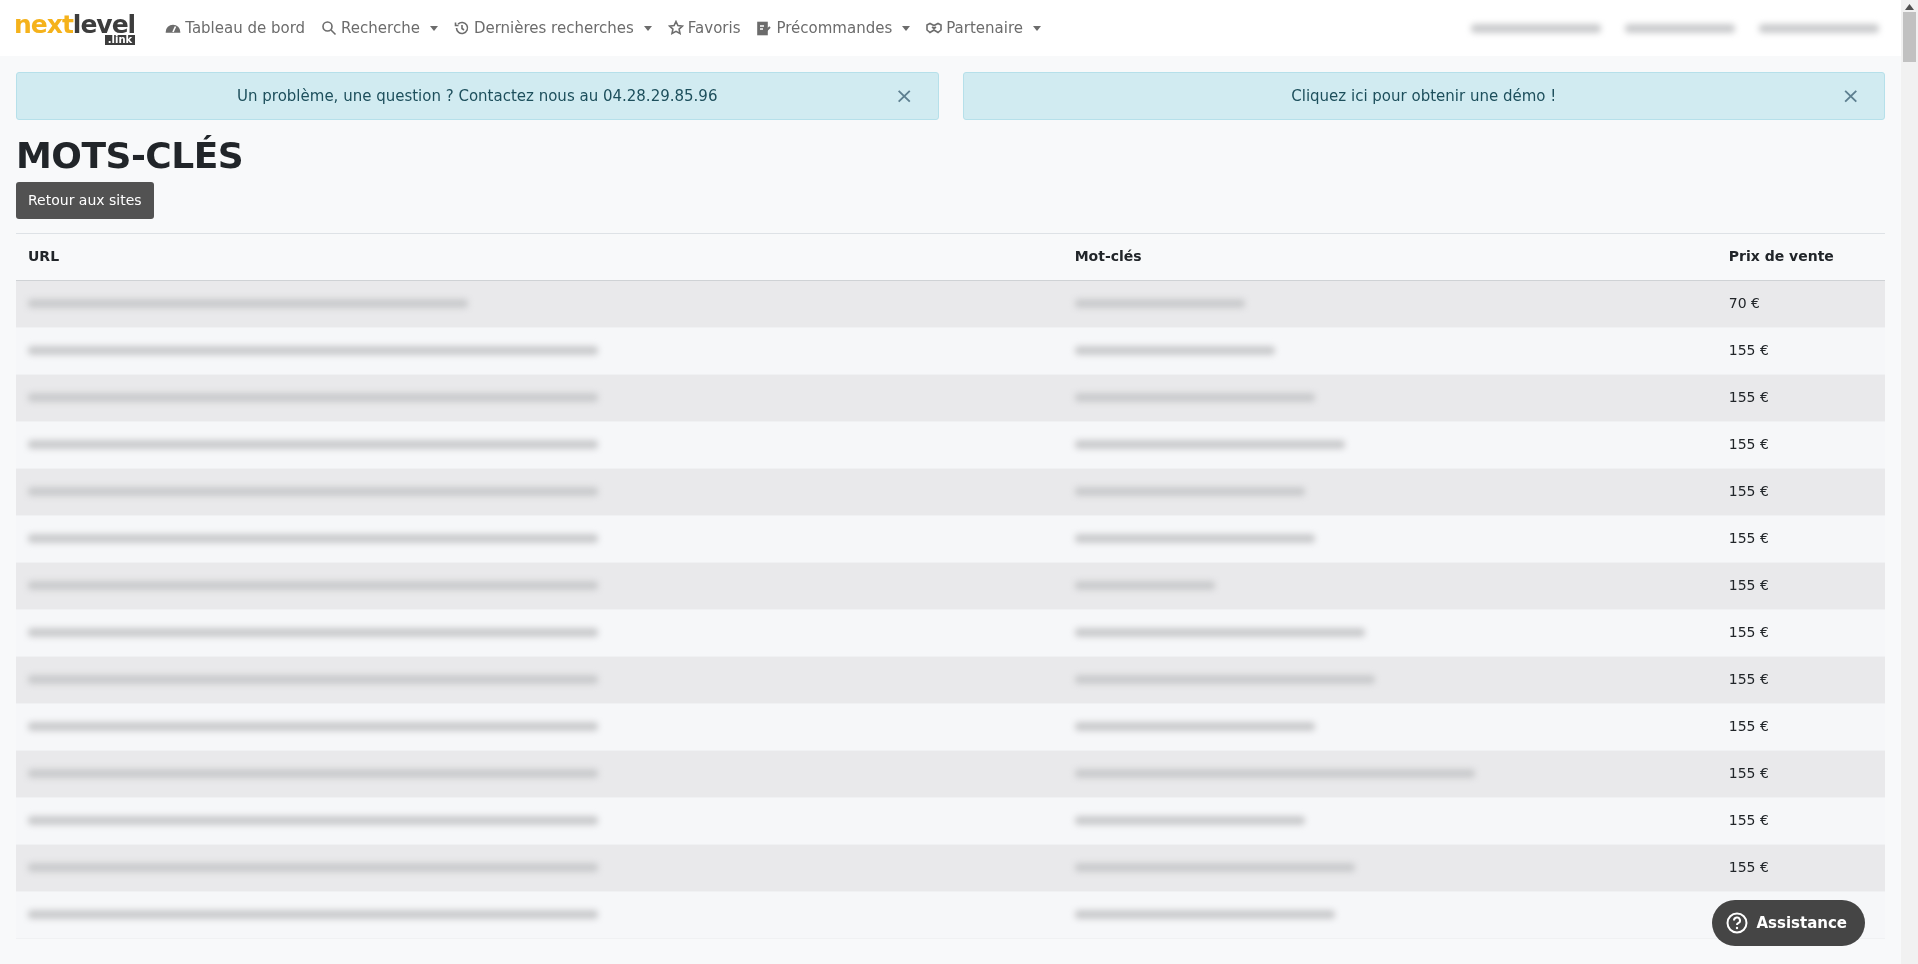  Describe the element at coordinates (983, 28) in the screenshot. I see `nav-dropdown: Partenaire` at that location.